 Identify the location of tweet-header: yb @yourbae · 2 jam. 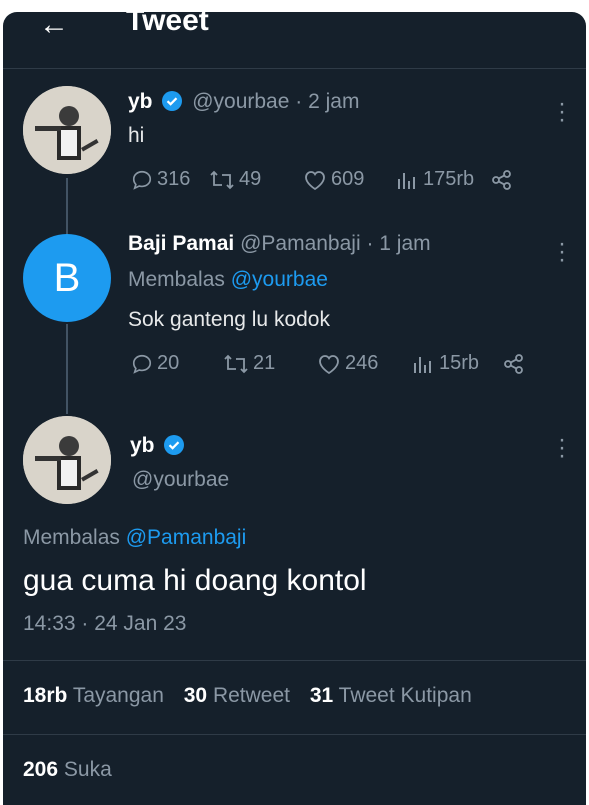
(243, 102).